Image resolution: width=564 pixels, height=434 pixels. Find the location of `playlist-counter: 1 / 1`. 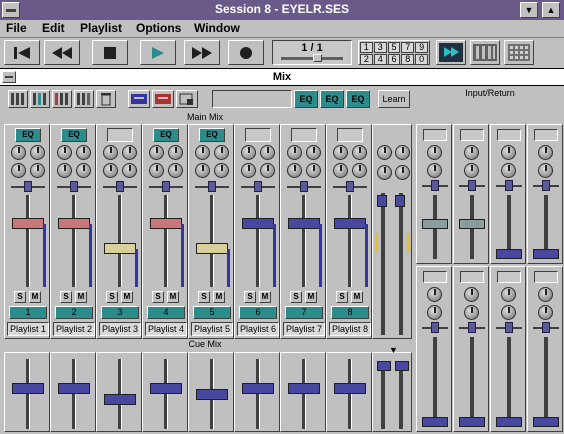

playlist-counter: 1 / 1 is located at coordinates (312, 52).